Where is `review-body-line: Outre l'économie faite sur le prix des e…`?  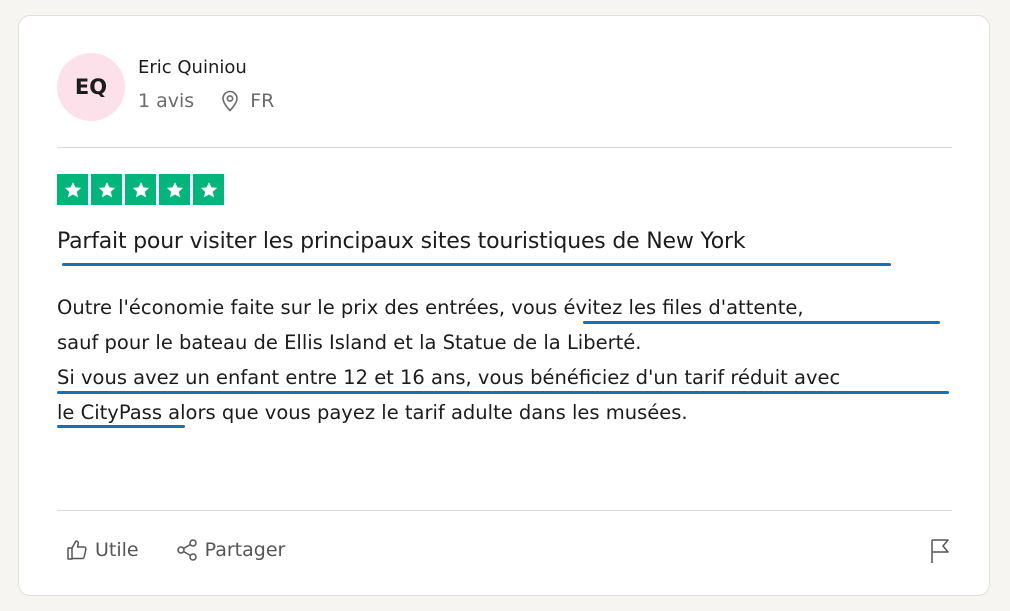 review-body-line: Outre l'économie faite sur le prix des e… is located at coordinates (430, 307).